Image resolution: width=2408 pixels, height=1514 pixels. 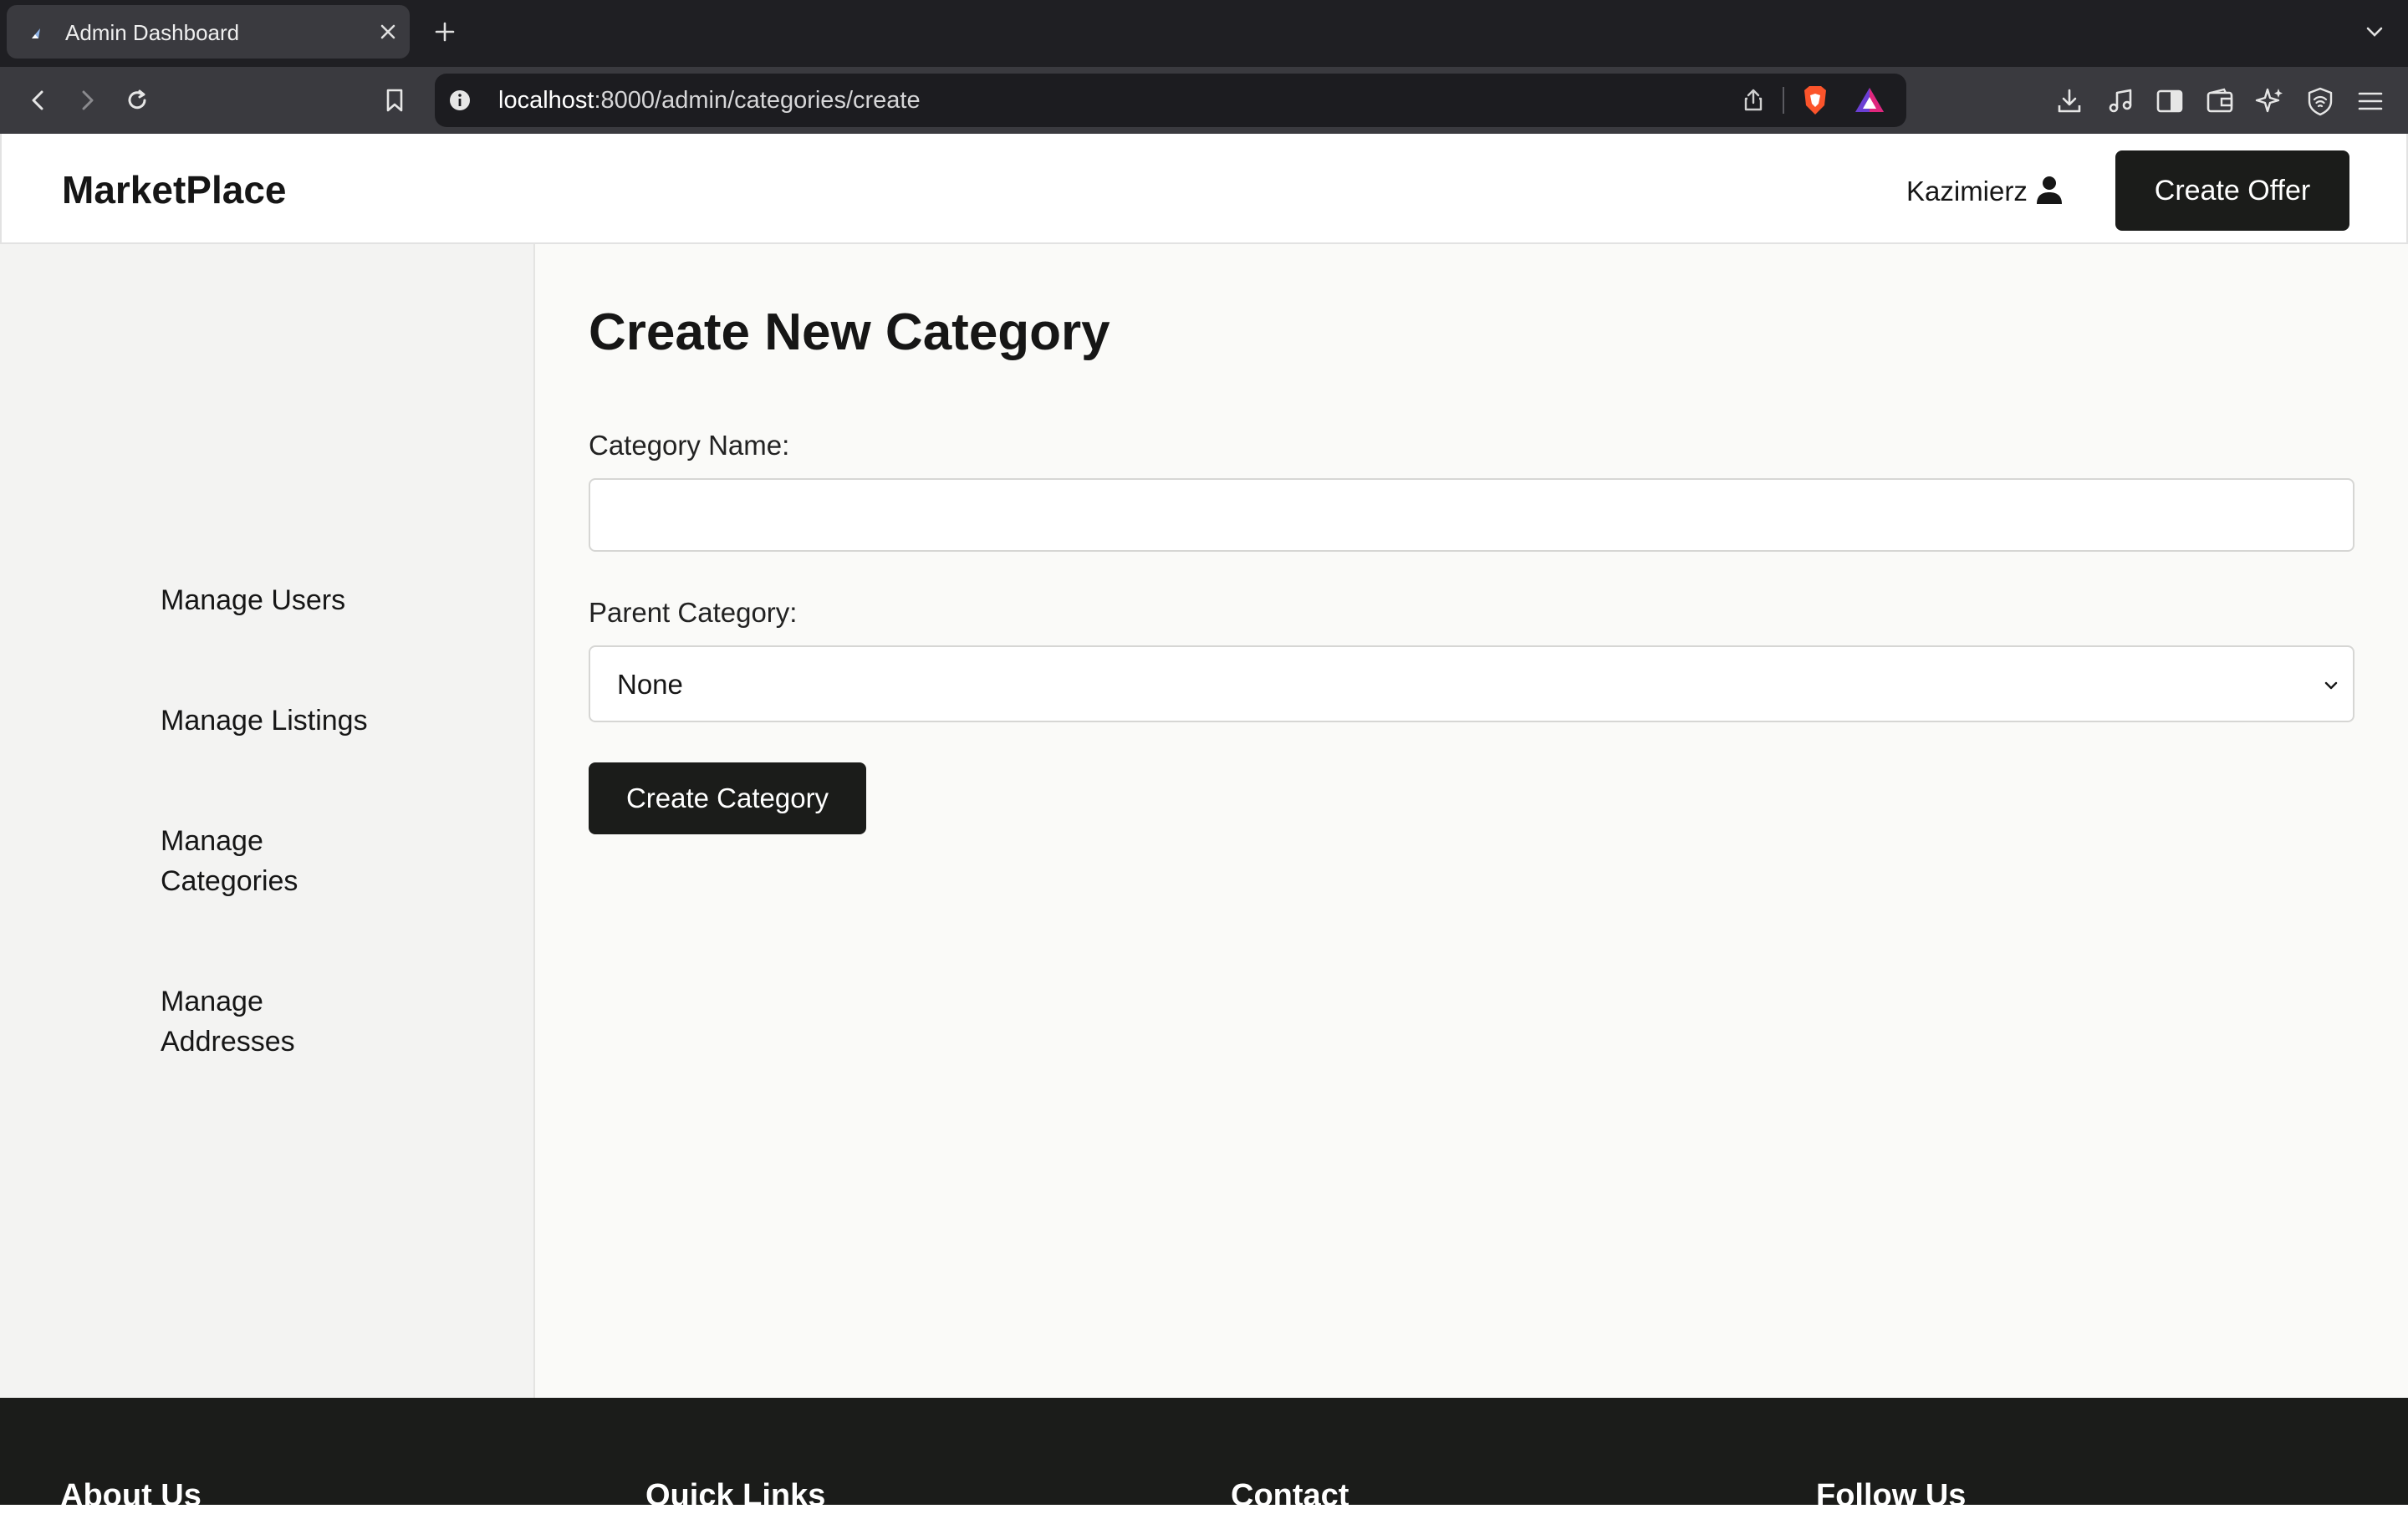 I want to click on page-title: Create New Category, so click(x=849, y=332).